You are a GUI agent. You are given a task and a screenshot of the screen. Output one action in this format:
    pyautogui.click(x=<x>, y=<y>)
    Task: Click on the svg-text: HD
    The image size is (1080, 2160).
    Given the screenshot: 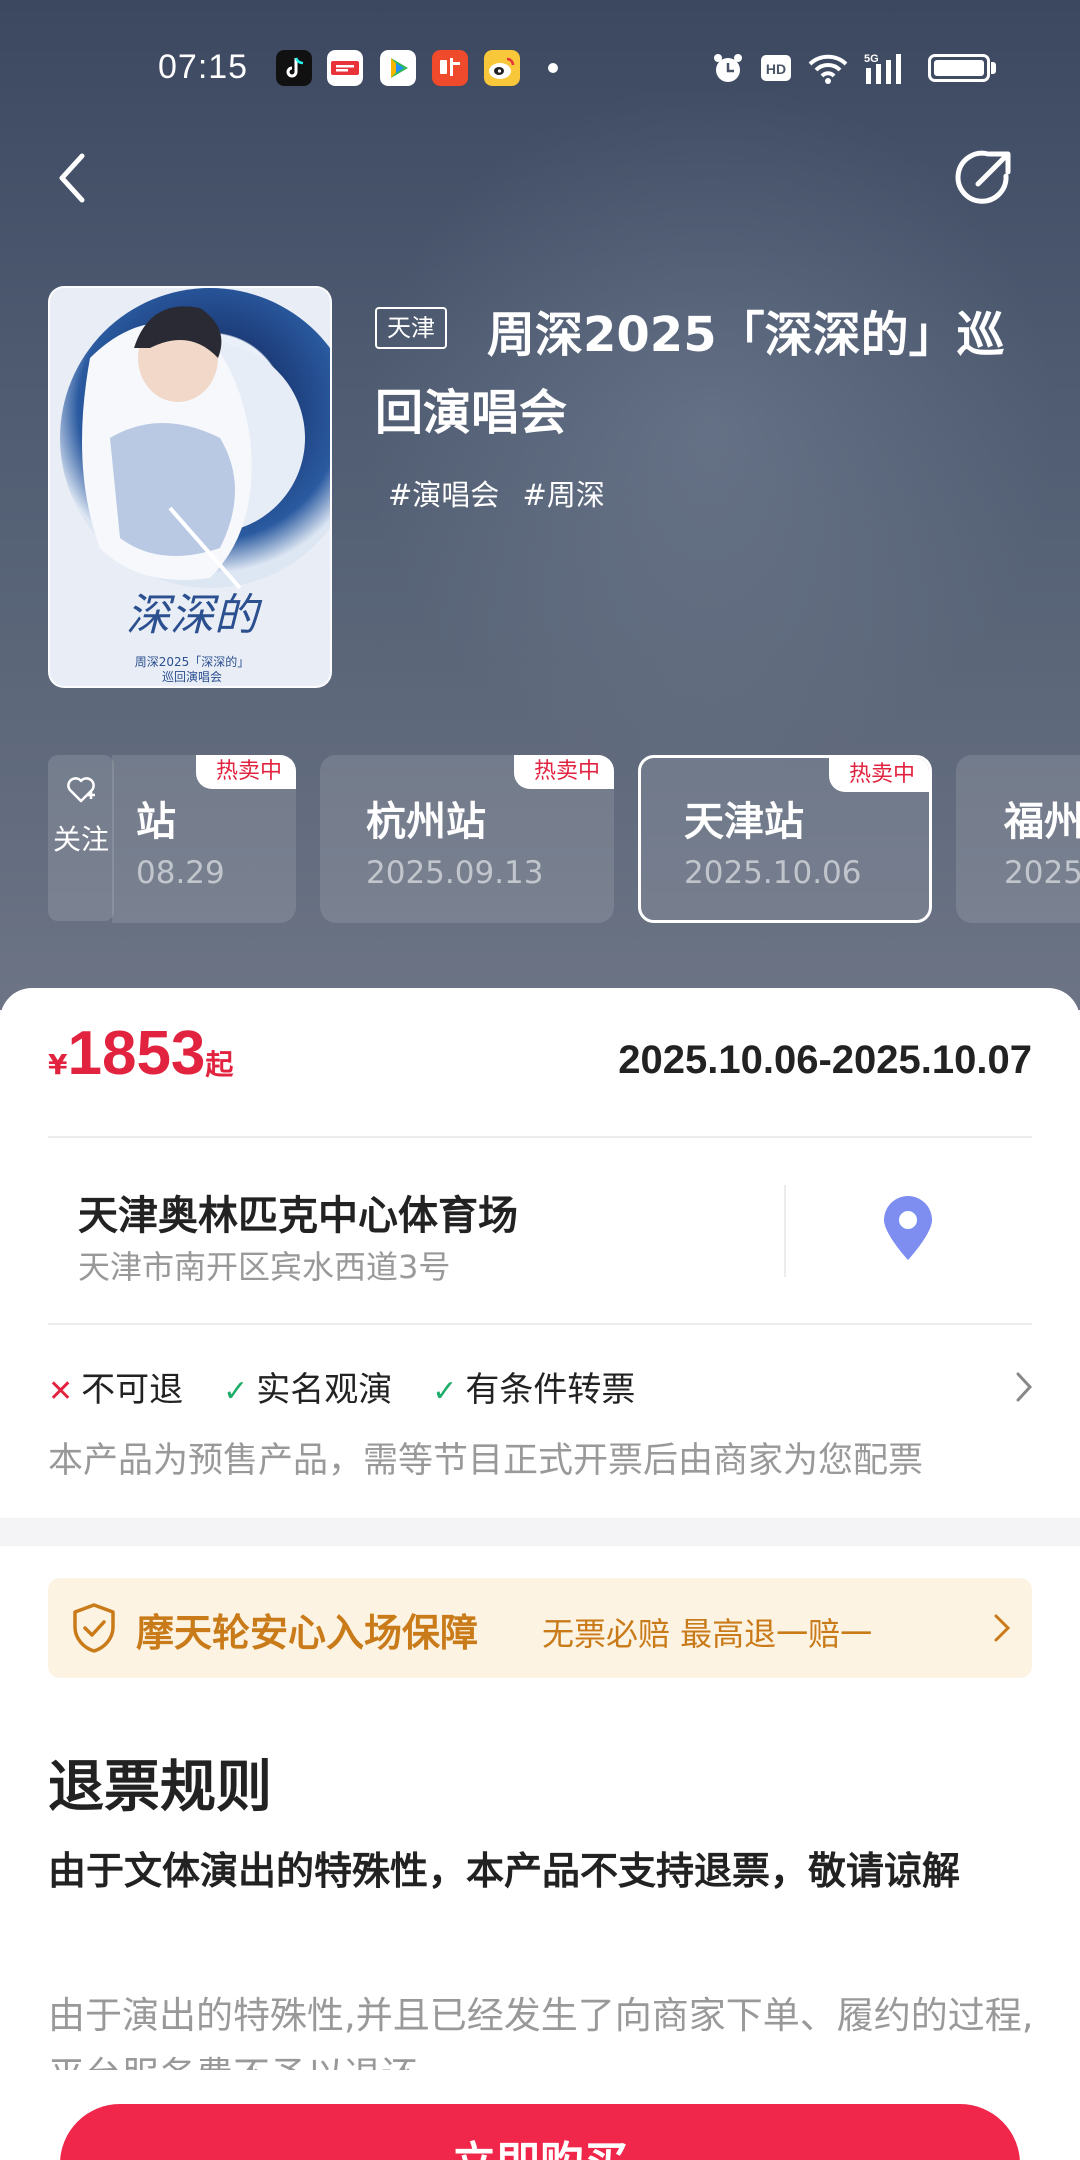 What is the action you would take?
    pyautogui.click(x=776, y=69)
    